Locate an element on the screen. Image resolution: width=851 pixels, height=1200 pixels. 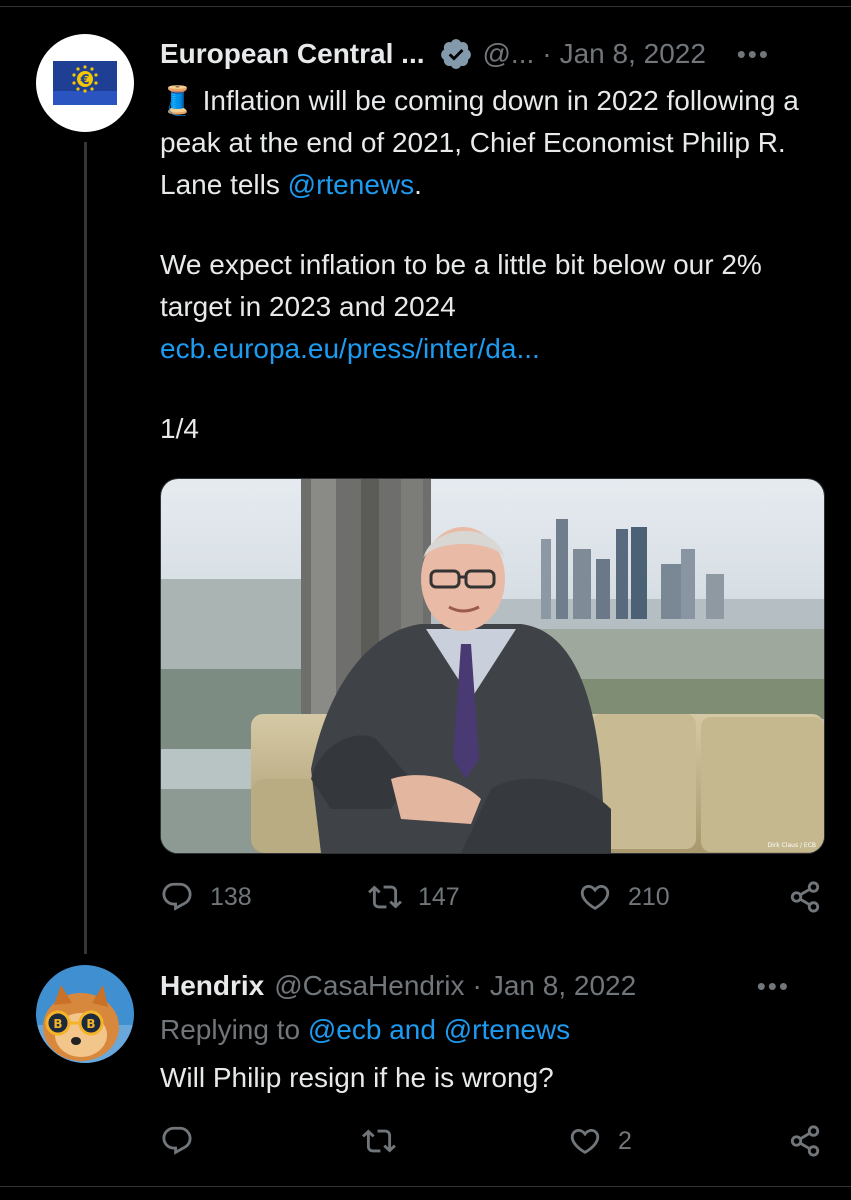
reply-author-name: Hendrix is located at coordinates (212, 986).